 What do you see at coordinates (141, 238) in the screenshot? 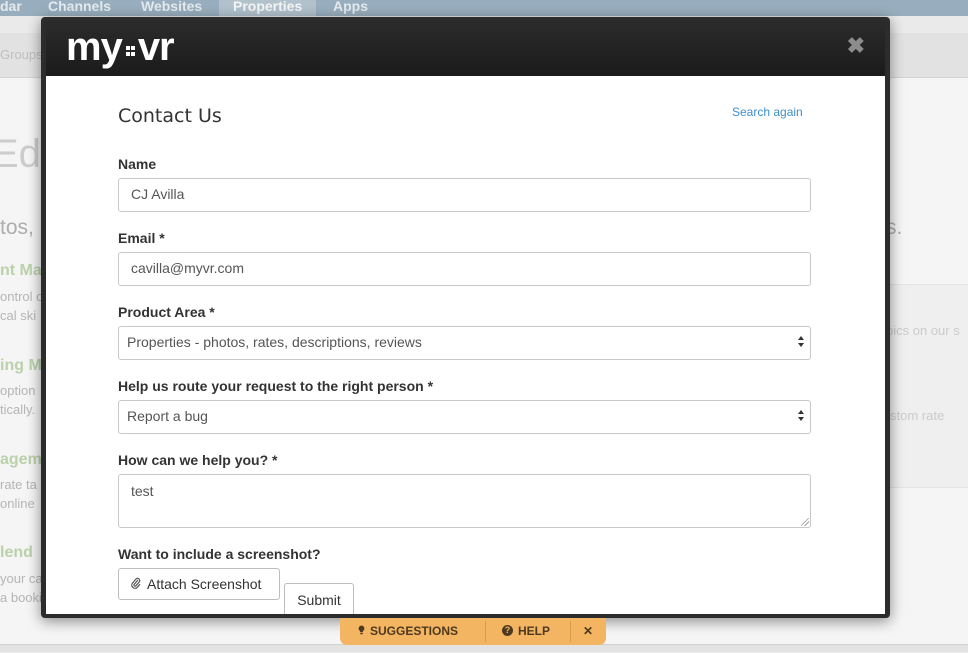
I see `email-label: Email *` at bounding box center [141, 238].